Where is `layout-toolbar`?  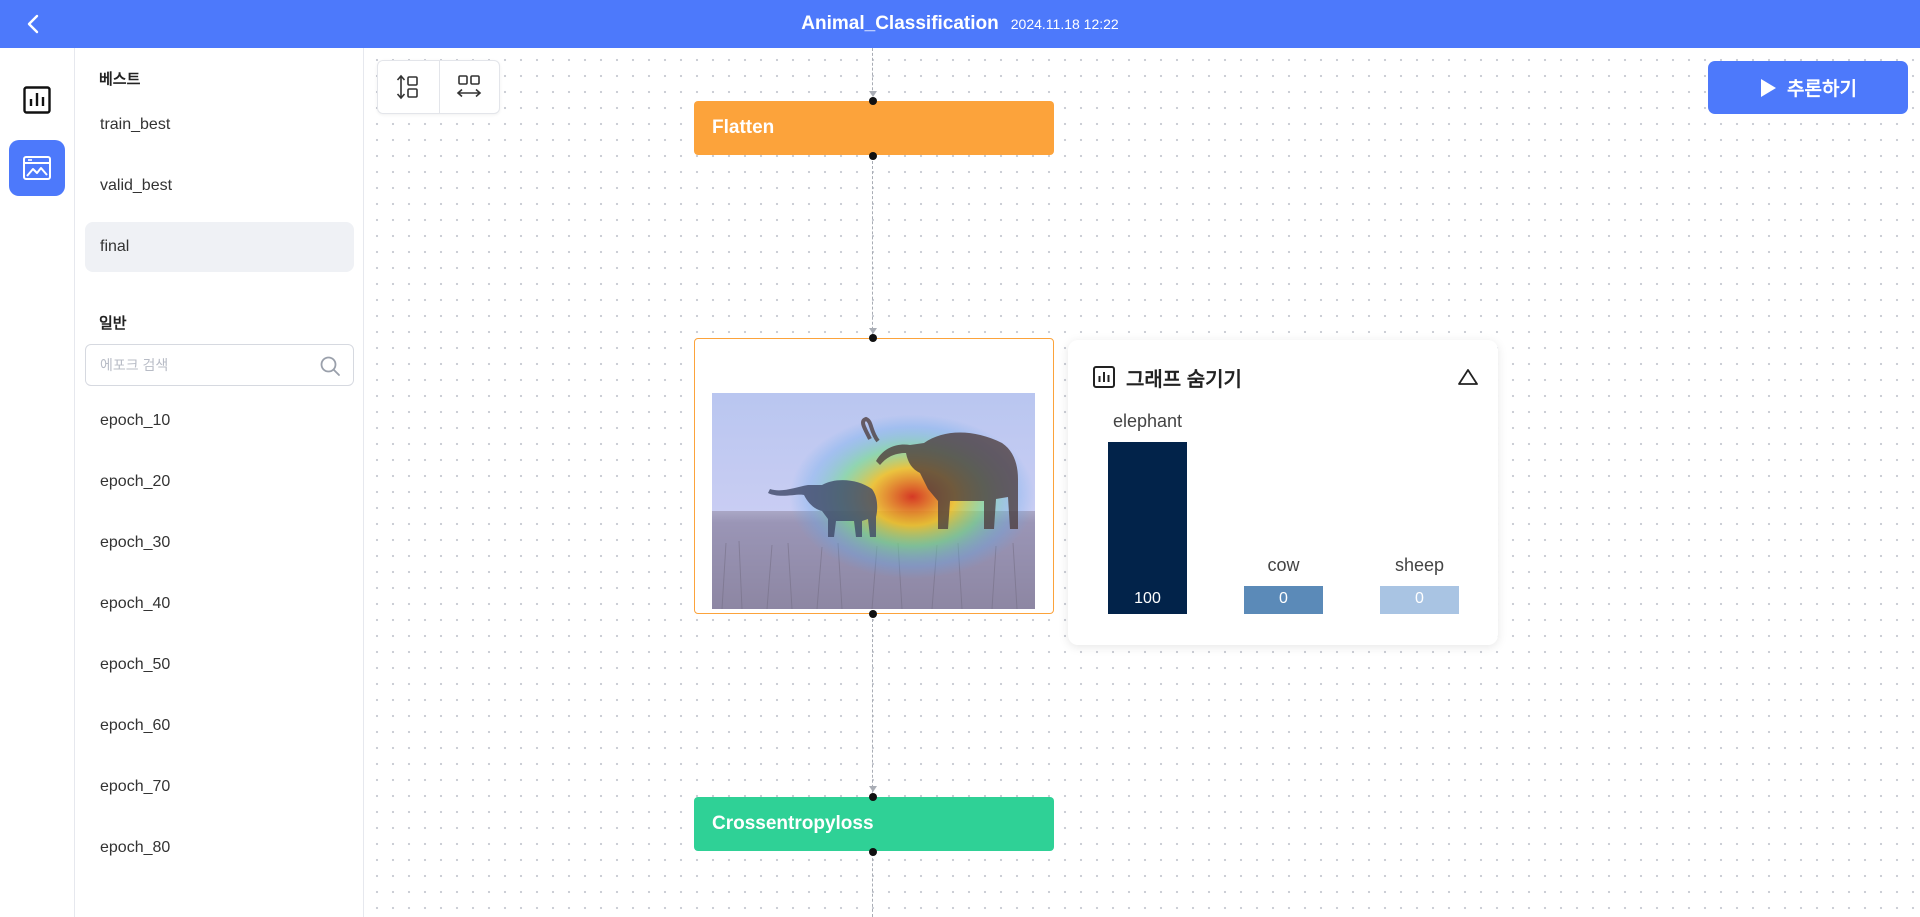 layout-toolbar is located at coordinates (438, 87).